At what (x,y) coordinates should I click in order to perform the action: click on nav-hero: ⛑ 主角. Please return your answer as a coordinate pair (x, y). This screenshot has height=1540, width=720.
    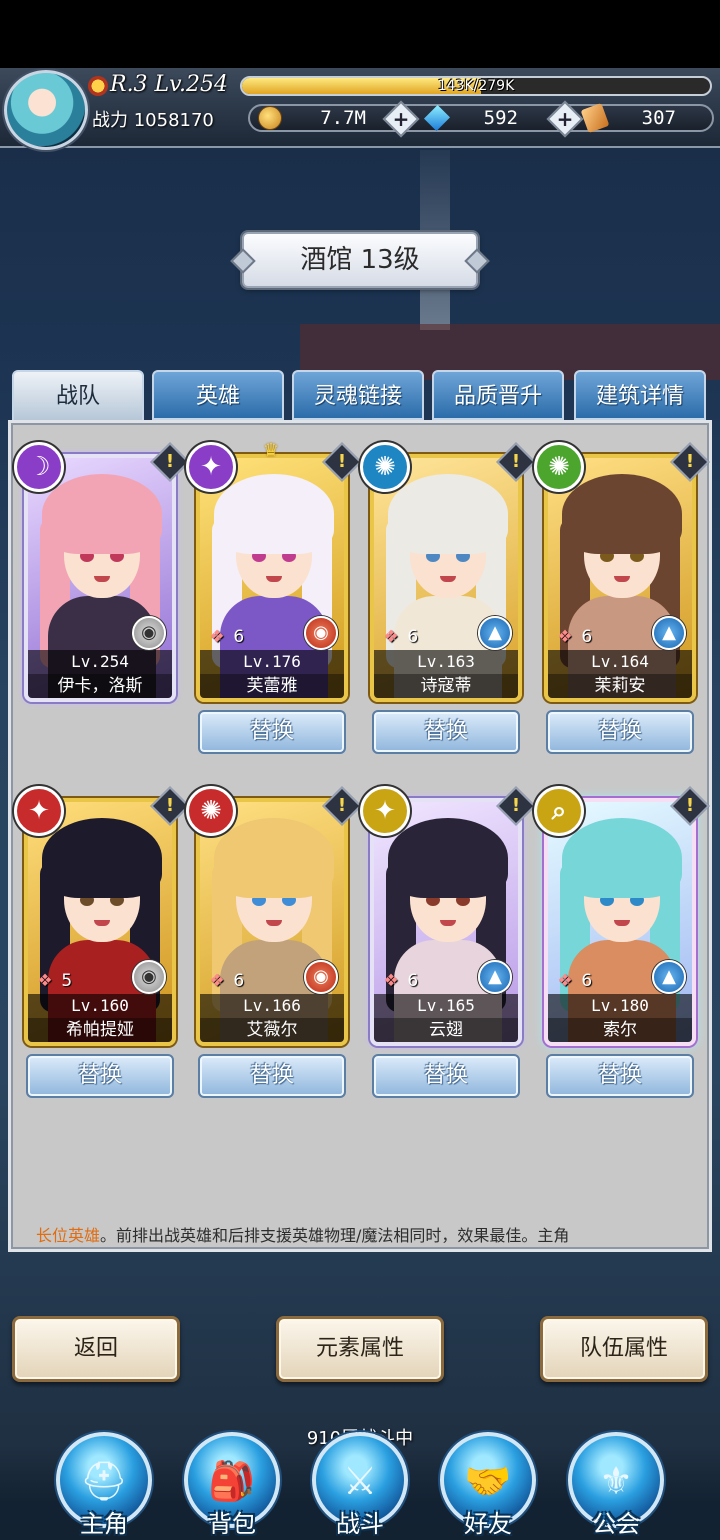
    Looking at the image, I should click on (104, 1486).